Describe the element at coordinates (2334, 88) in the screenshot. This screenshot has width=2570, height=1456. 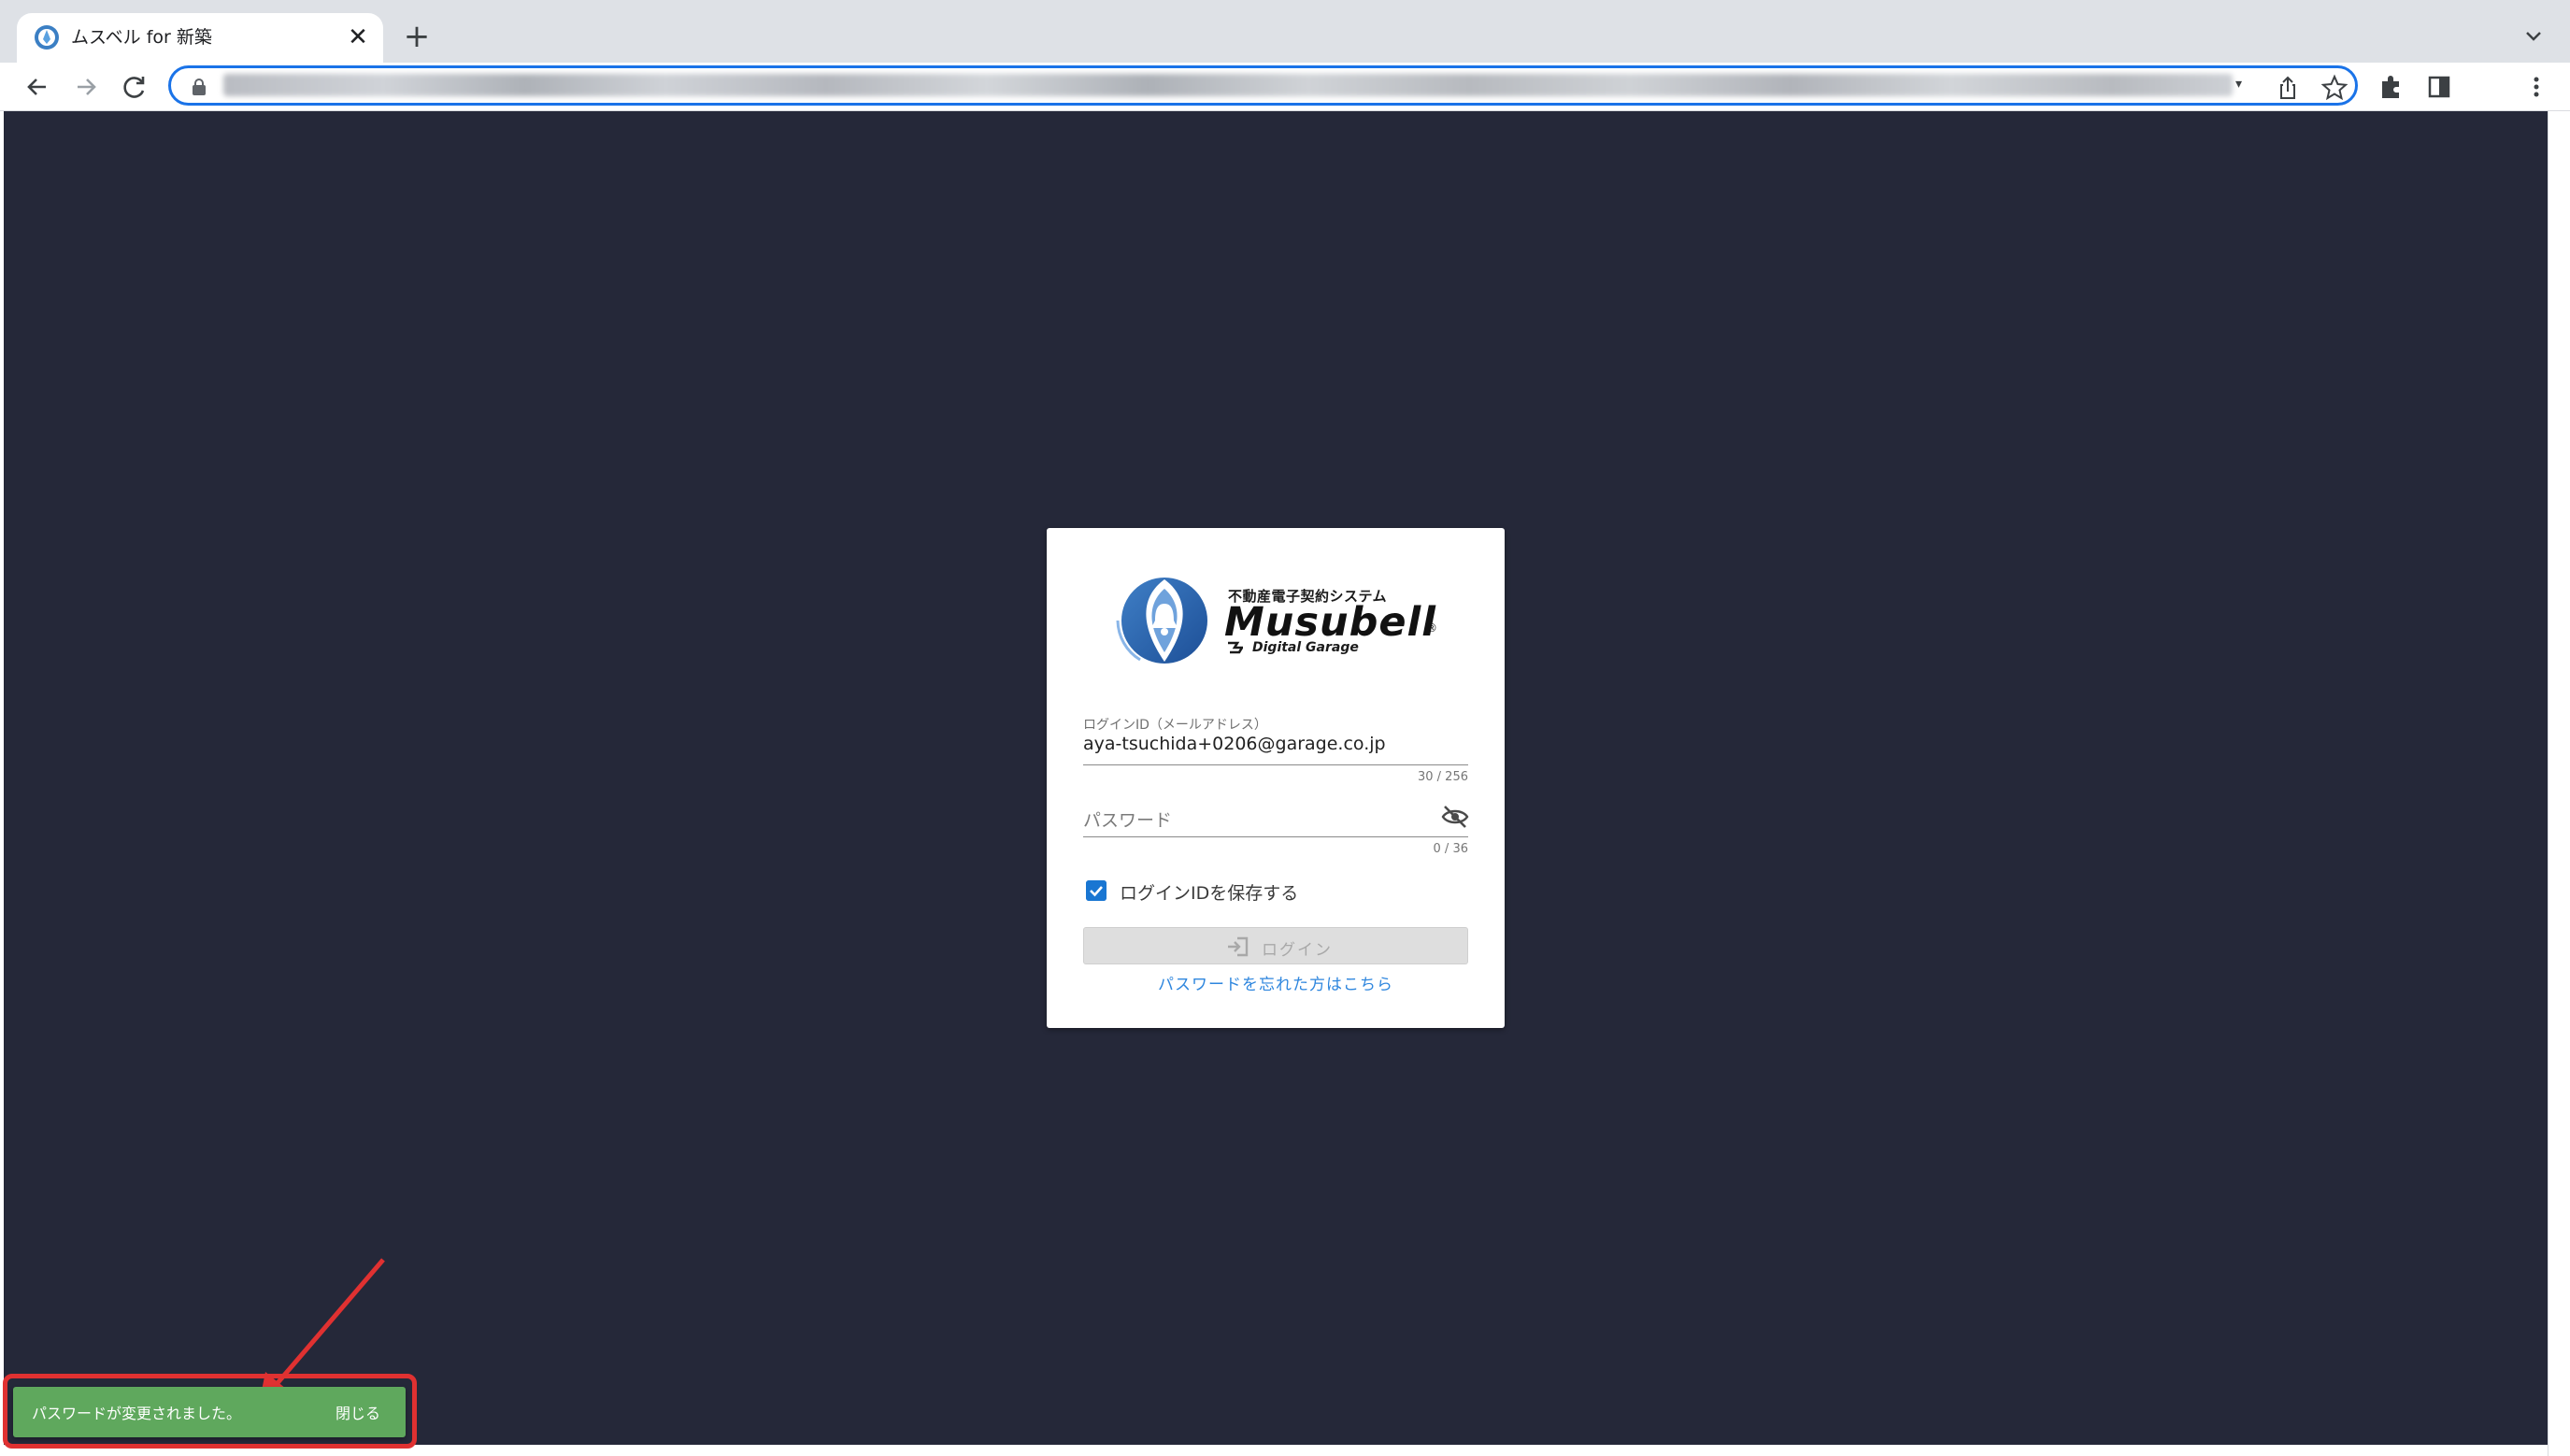
I see `star-icon` at that location.